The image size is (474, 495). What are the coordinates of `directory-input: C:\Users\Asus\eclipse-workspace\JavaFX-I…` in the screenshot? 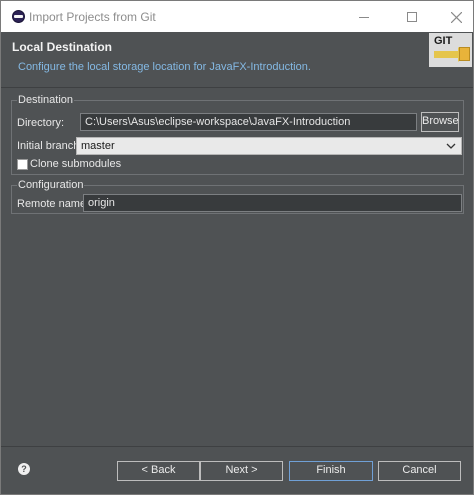 It's located at (248, 122).